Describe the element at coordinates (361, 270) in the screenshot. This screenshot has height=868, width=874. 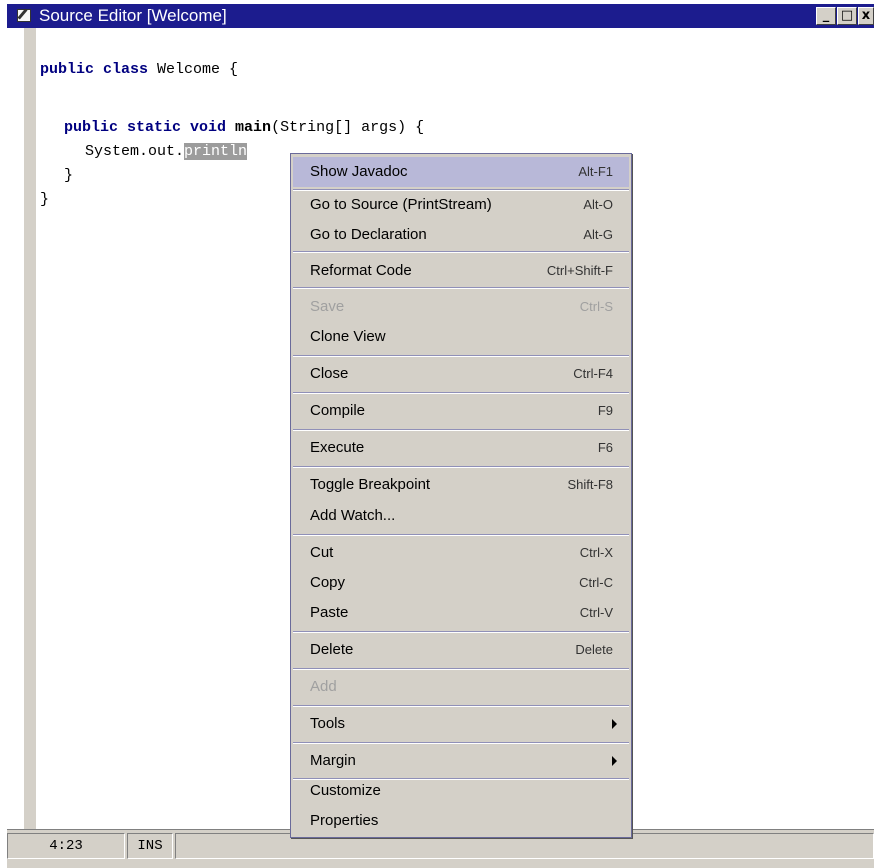
I see `menu-item-label: Reformat Code` at that location.